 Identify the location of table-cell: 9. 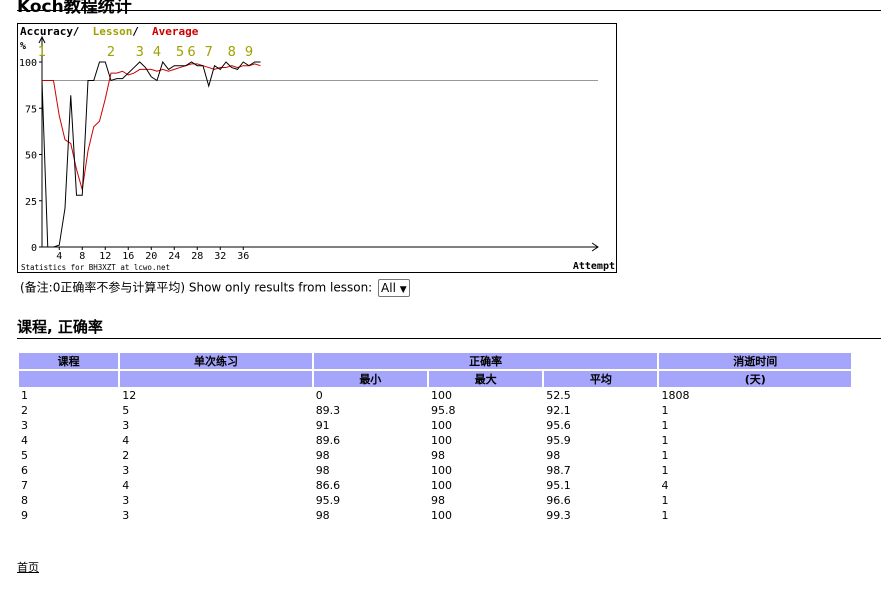
(24, 515).